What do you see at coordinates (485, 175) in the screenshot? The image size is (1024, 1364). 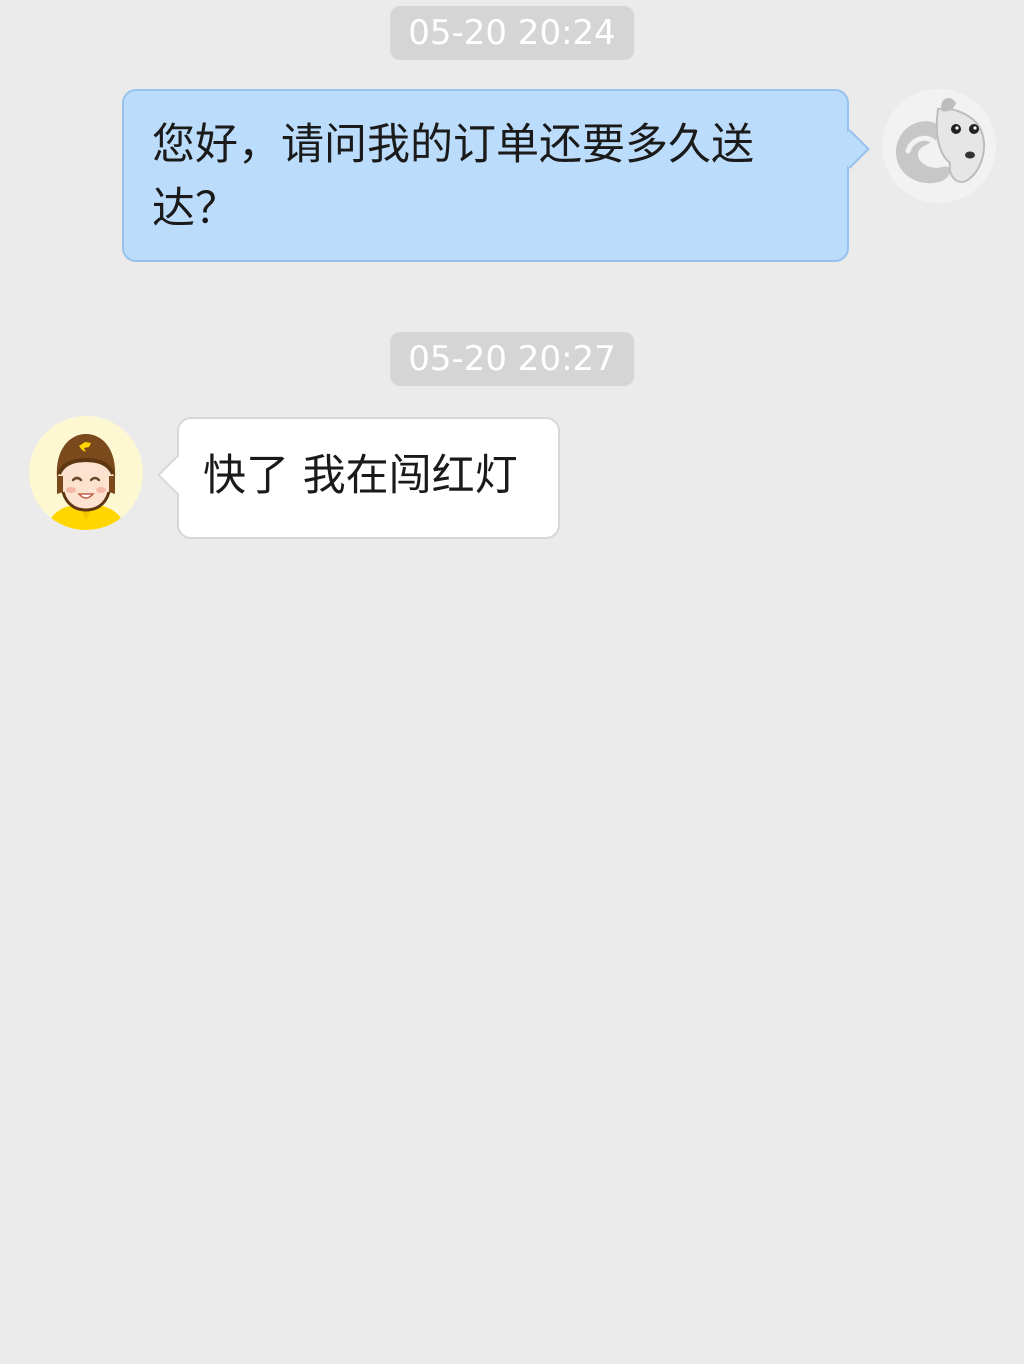 I see `outgoing-message-bubble: 您好，请问我的订单还要多久送达？` at bounding box center [485, 175].